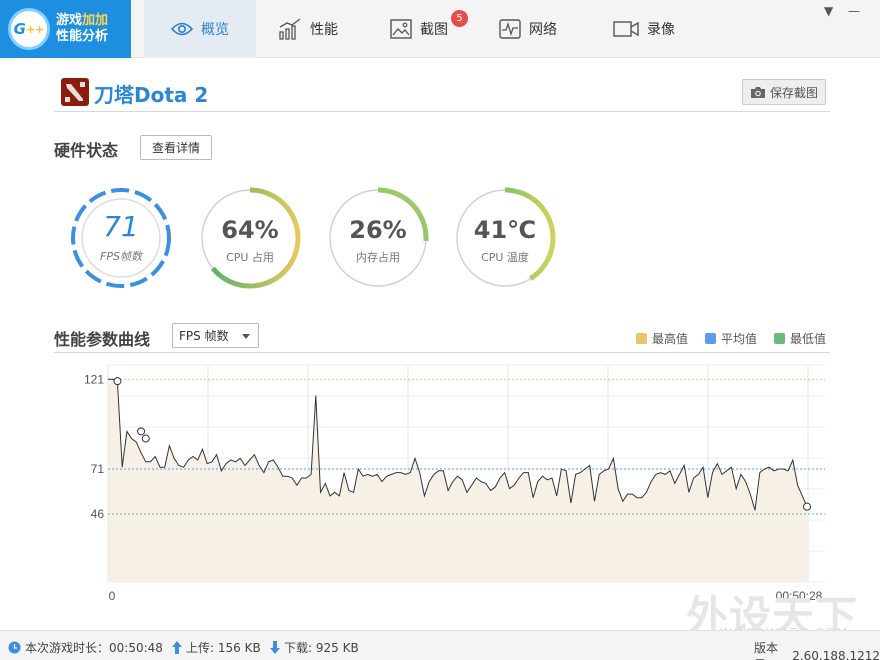 The image size is (880, 660). I want to click on game-title: 刀塔Dota 2, so click(151, 95).